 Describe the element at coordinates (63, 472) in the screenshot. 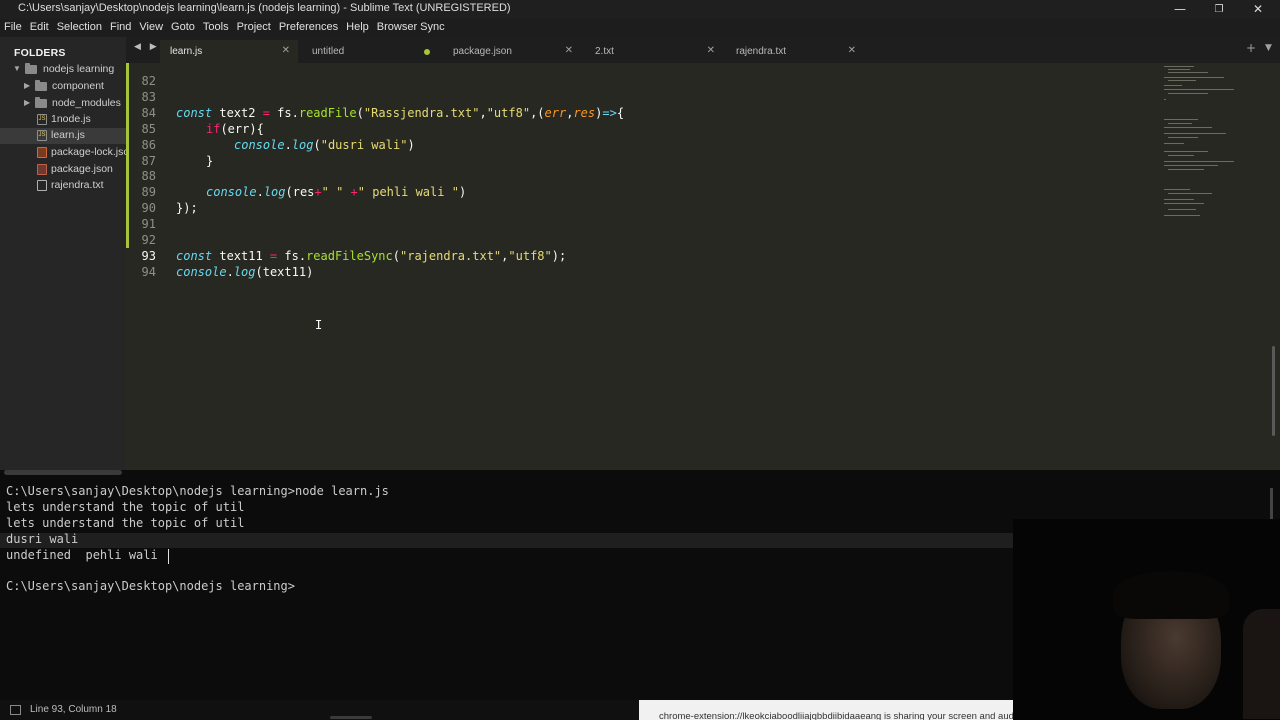

I see `horizontal-scrollbar` at that location.